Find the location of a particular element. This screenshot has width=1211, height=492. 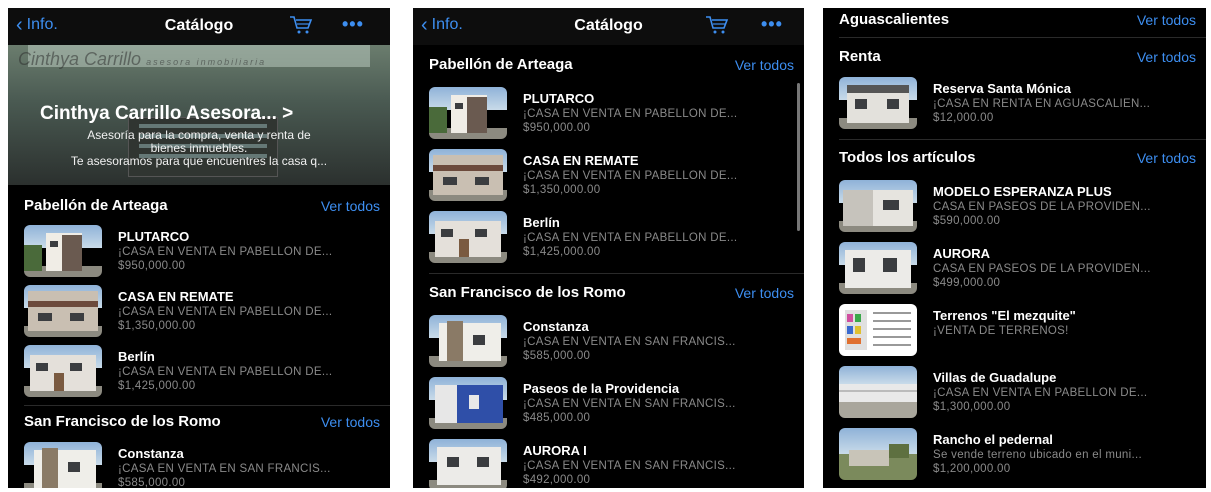

item-price: $1,300,000.00 is located at coordinates (972, 407).